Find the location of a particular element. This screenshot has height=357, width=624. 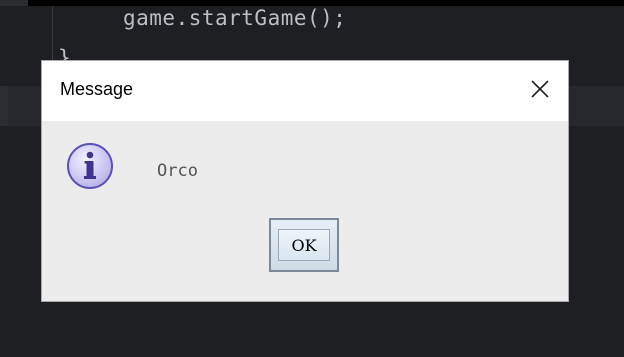

info-icon is located at coordinates (90, 166).